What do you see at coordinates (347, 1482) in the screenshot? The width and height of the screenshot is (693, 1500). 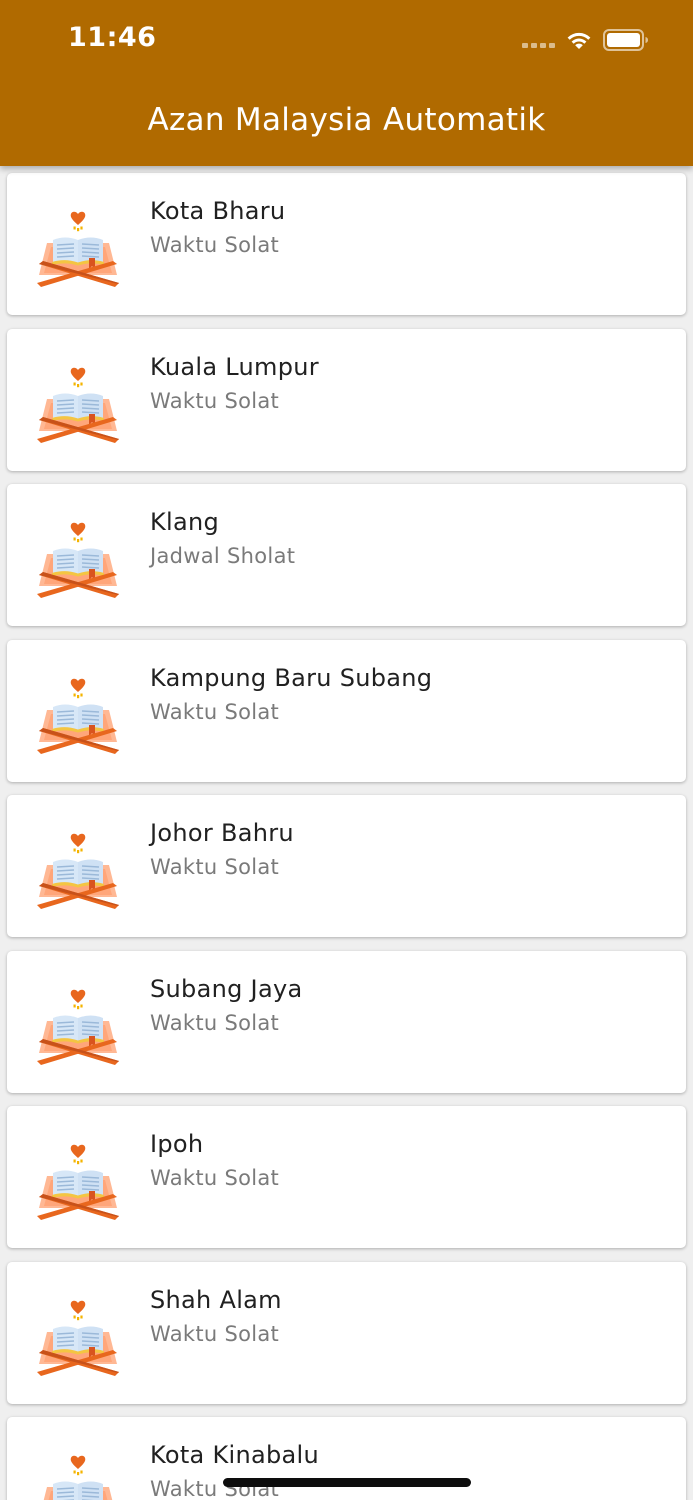 I see `home-indicator` at bounding box center [347, 1482].